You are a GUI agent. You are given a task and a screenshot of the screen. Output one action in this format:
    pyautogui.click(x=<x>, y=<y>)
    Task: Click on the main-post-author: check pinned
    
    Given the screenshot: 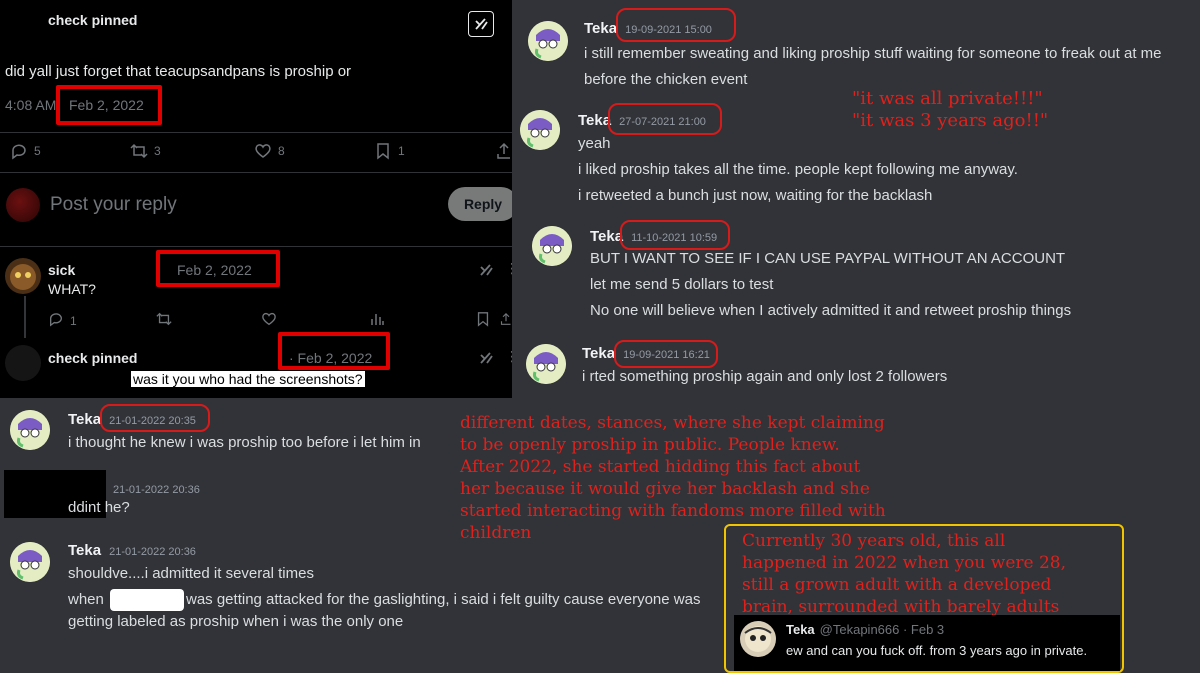 What is the action you would take?
    pyautogui.click(x=92, y=20)
    